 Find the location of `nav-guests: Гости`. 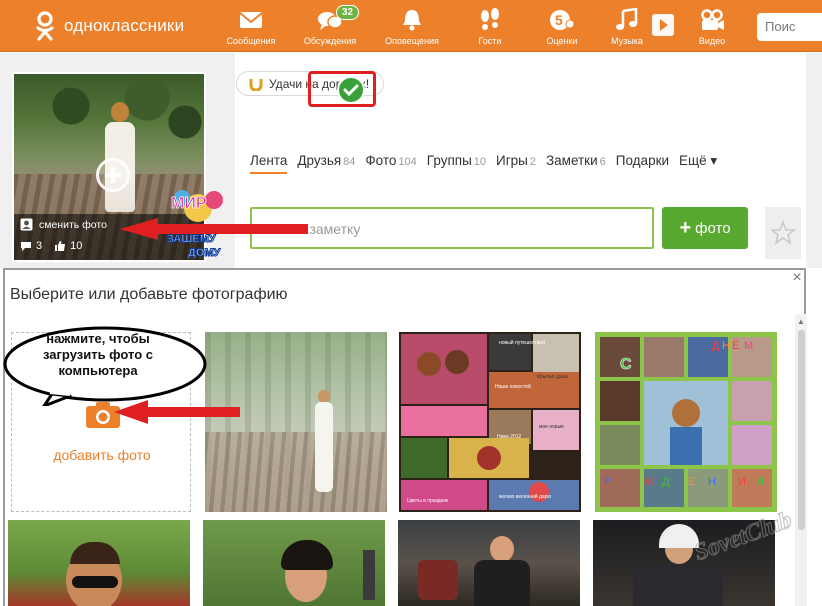

nav-guests: Гости is located at coordinates (490, 27).